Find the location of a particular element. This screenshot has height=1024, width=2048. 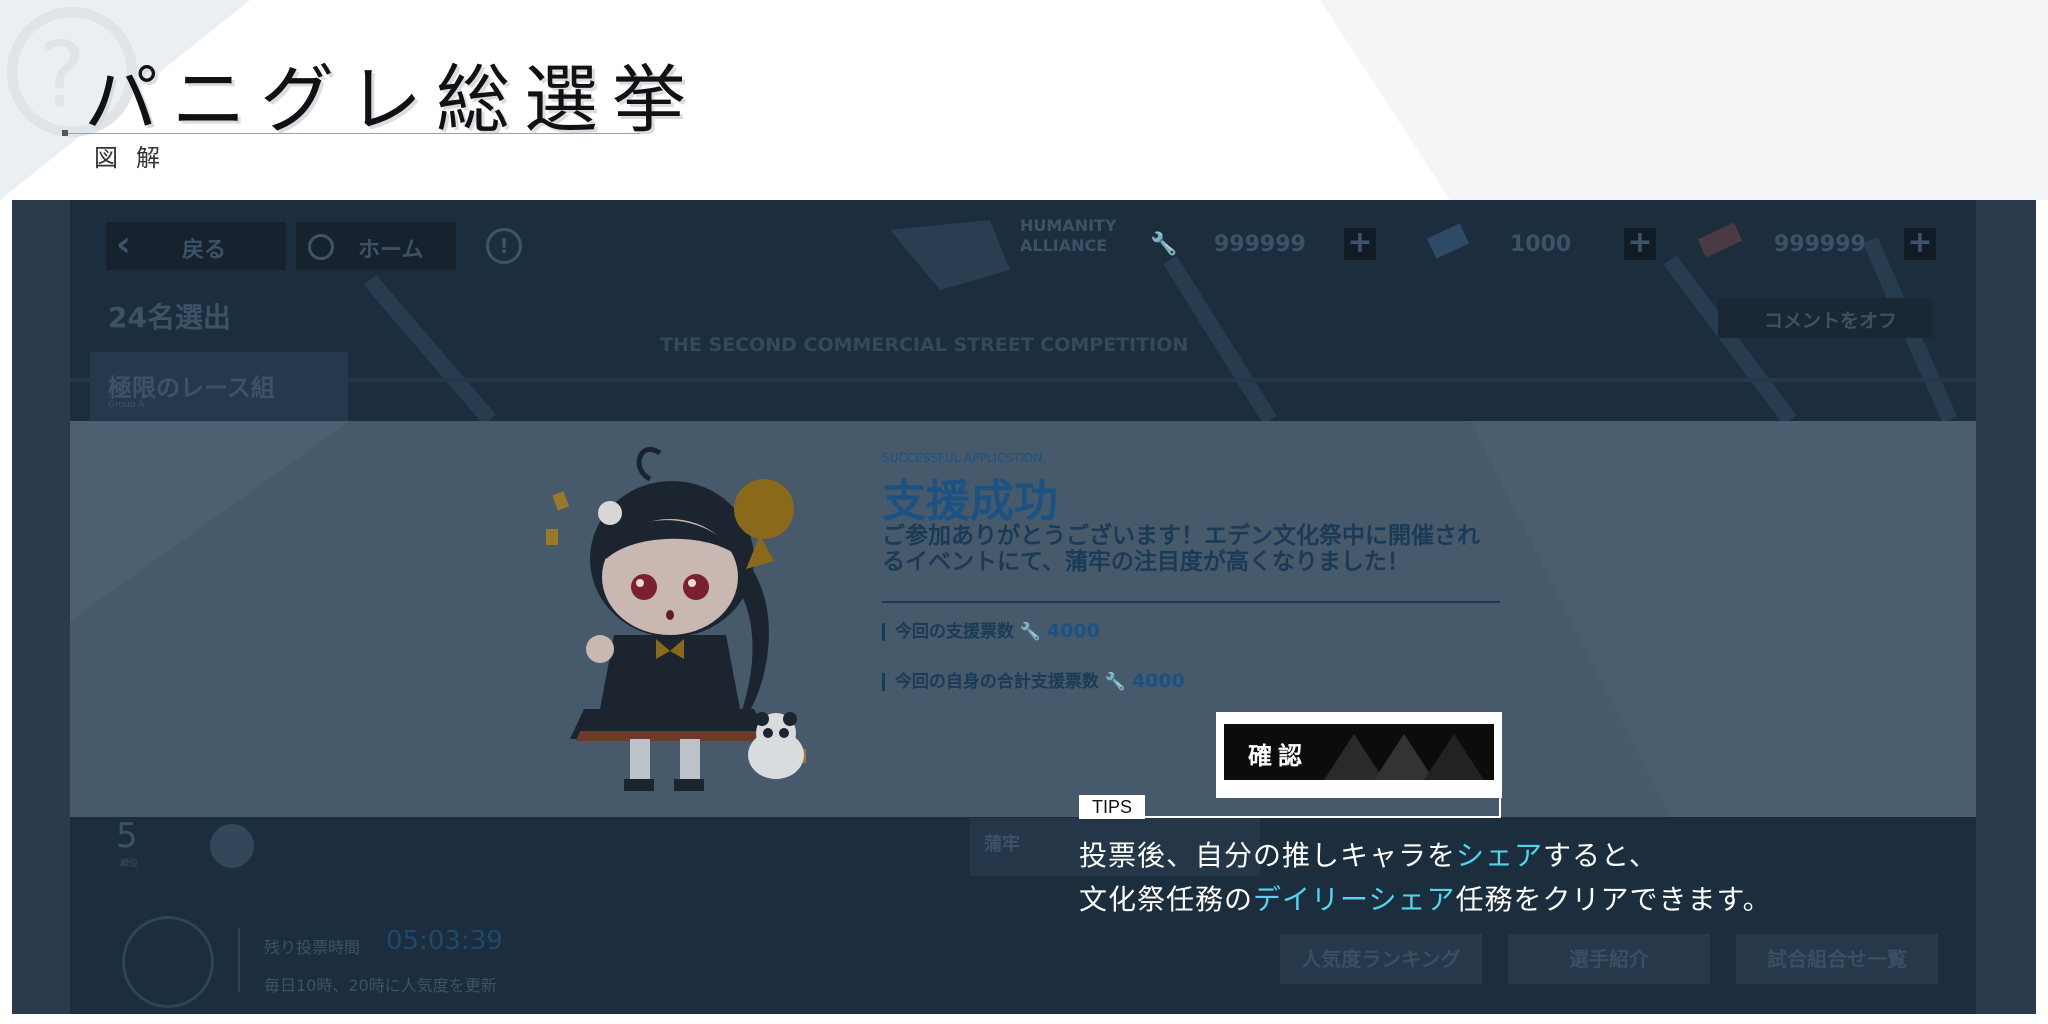

match-list-button: 試合組合せ一覧 is located at coordinates (1837, 959).